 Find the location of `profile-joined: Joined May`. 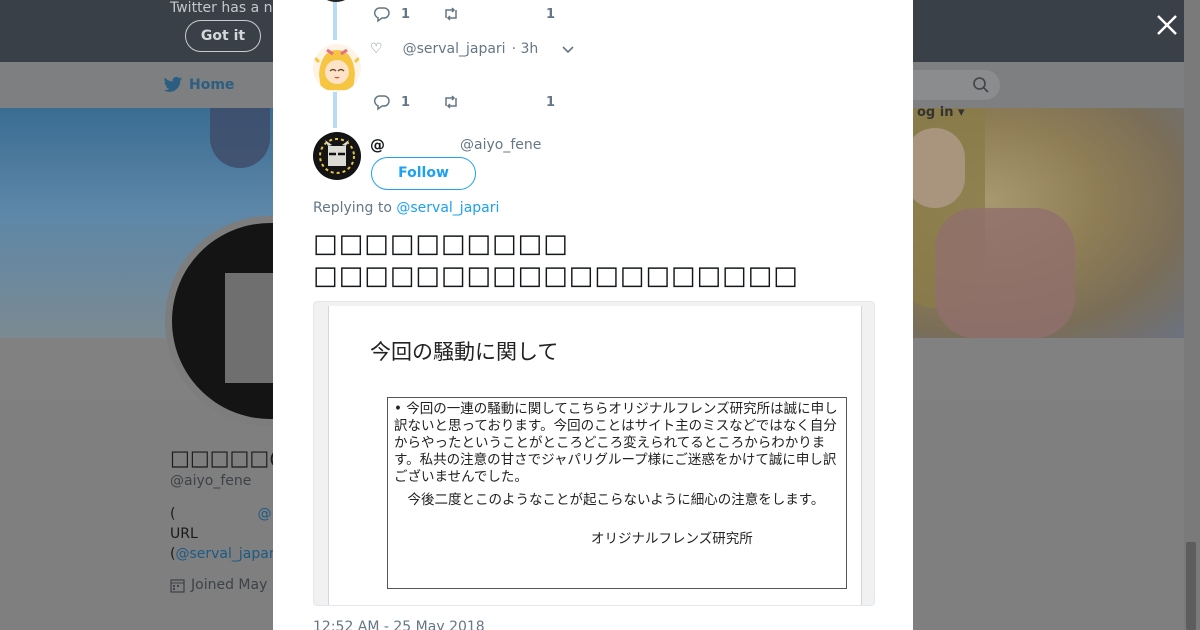

profile-joined: Joined May is located at coordinates (218, 585).